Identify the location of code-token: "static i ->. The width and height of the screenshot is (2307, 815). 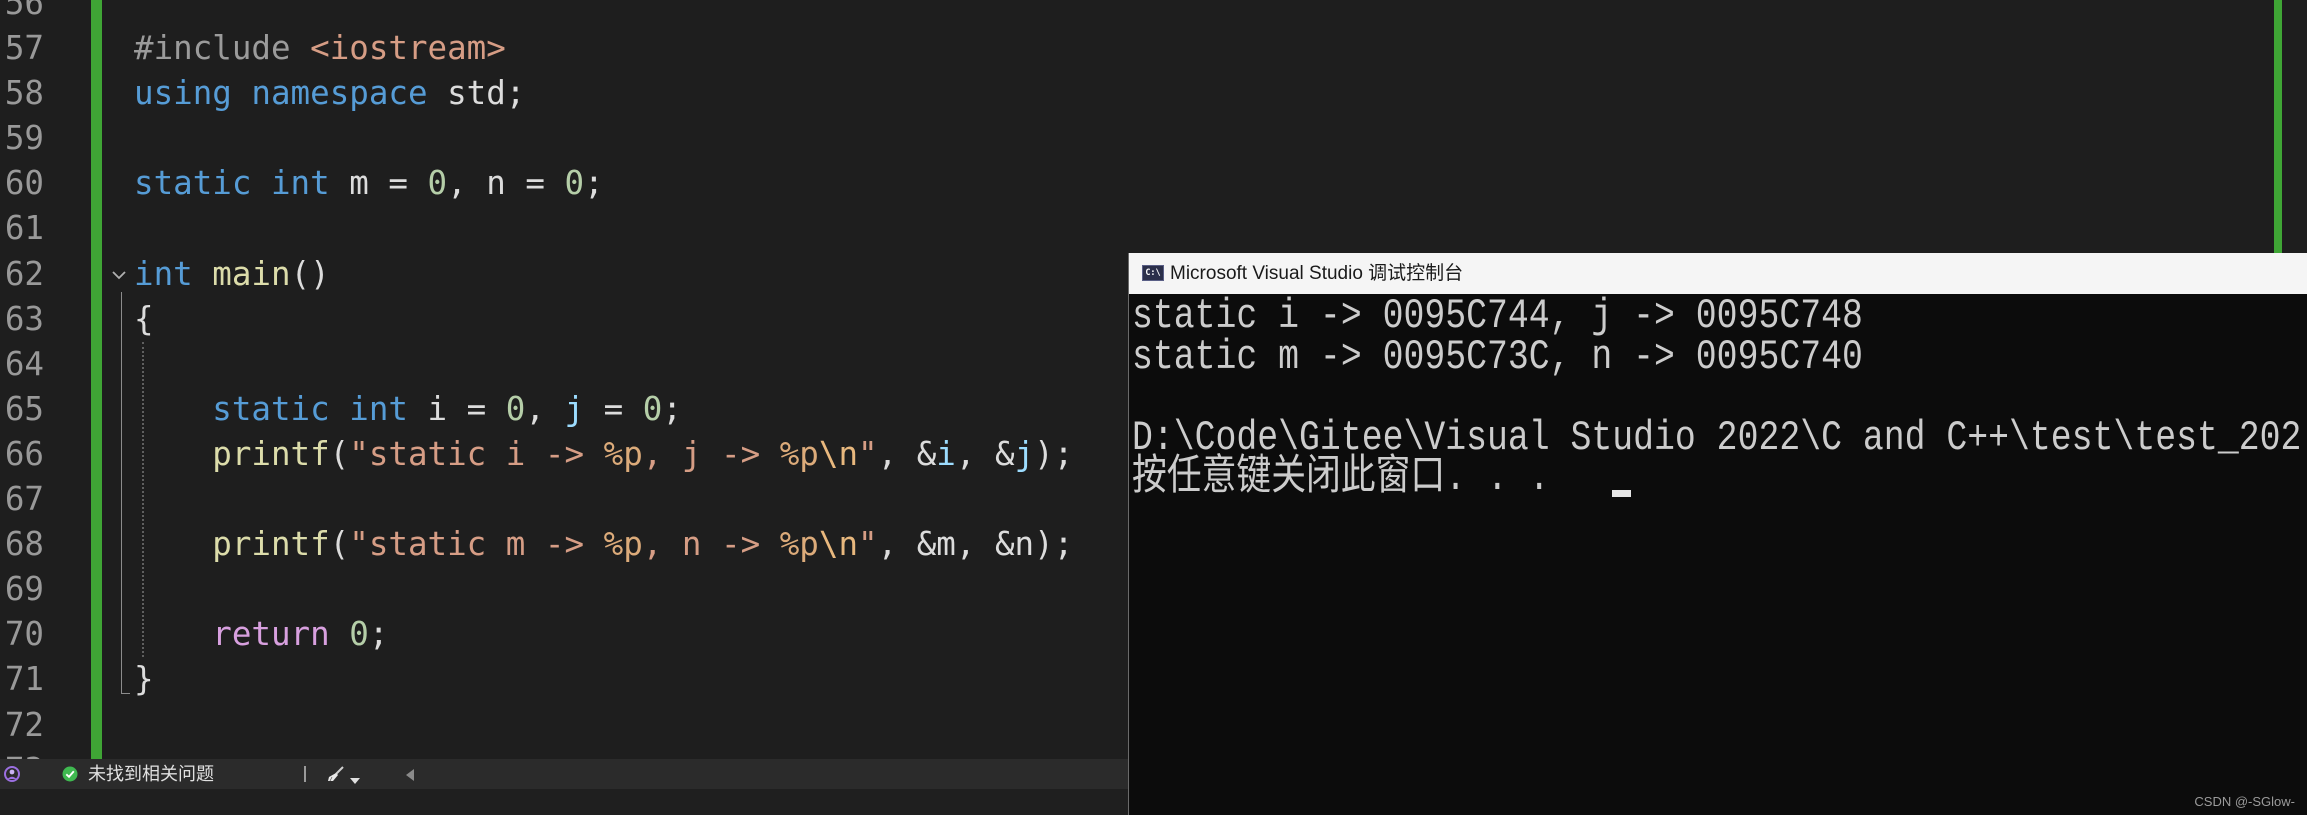
(476, 453).